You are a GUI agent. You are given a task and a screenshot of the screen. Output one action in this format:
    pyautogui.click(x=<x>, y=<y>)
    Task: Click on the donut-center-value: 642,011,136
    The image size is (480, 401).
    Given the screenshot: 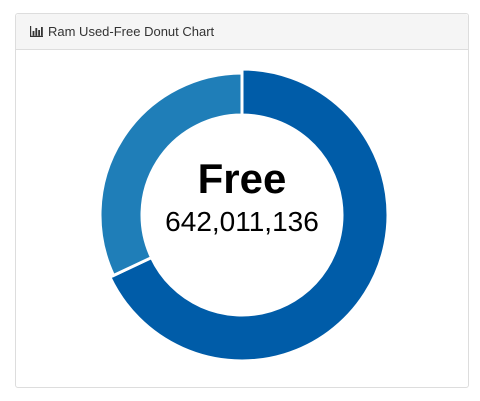 What is the action you would take?
    pyautogui.click(x=242, y=221)
    